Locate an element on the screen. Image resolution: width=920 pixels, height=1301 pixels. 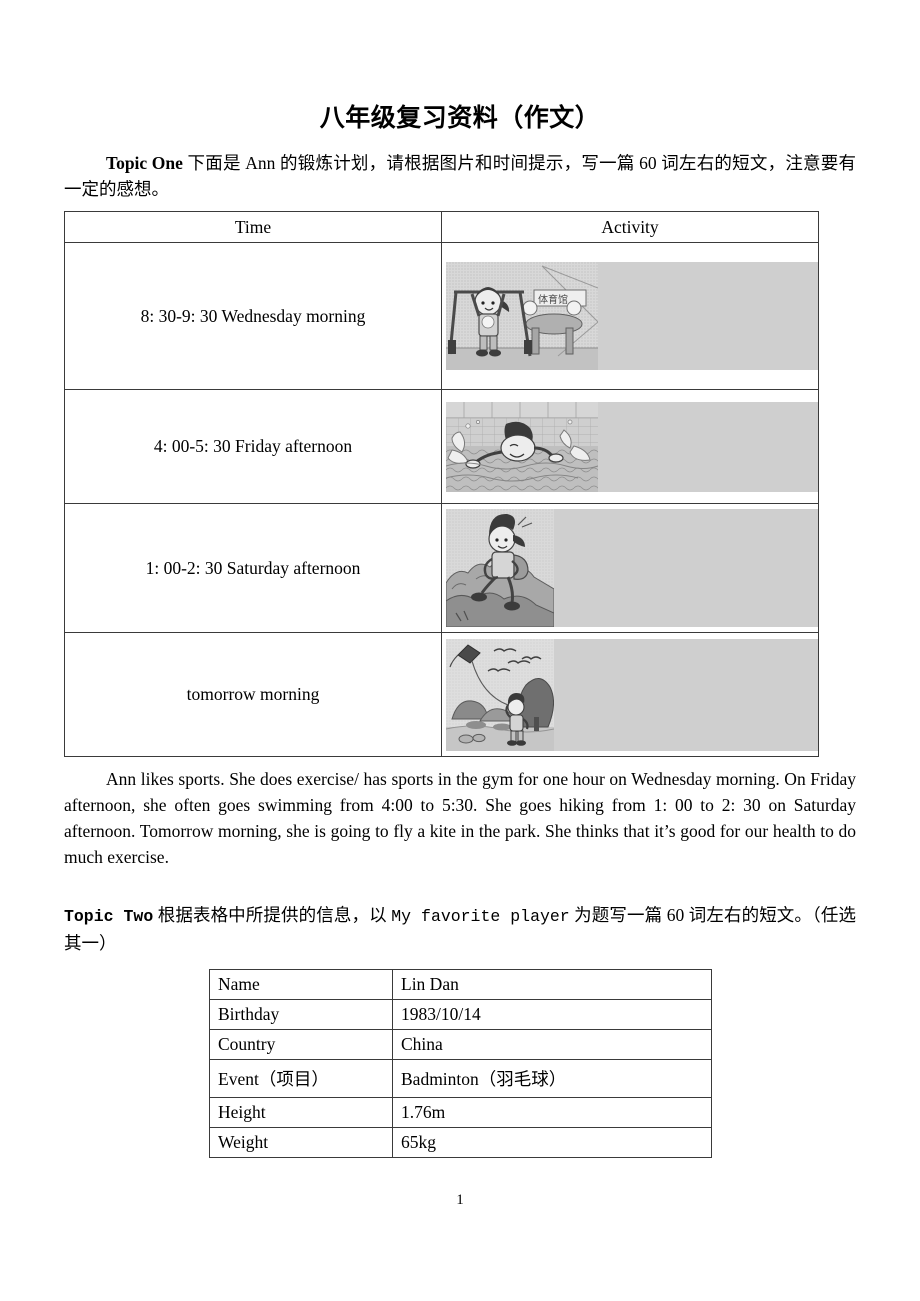
player-field-value-1: 1983/10/14 is located at coordinates (552, 1014).